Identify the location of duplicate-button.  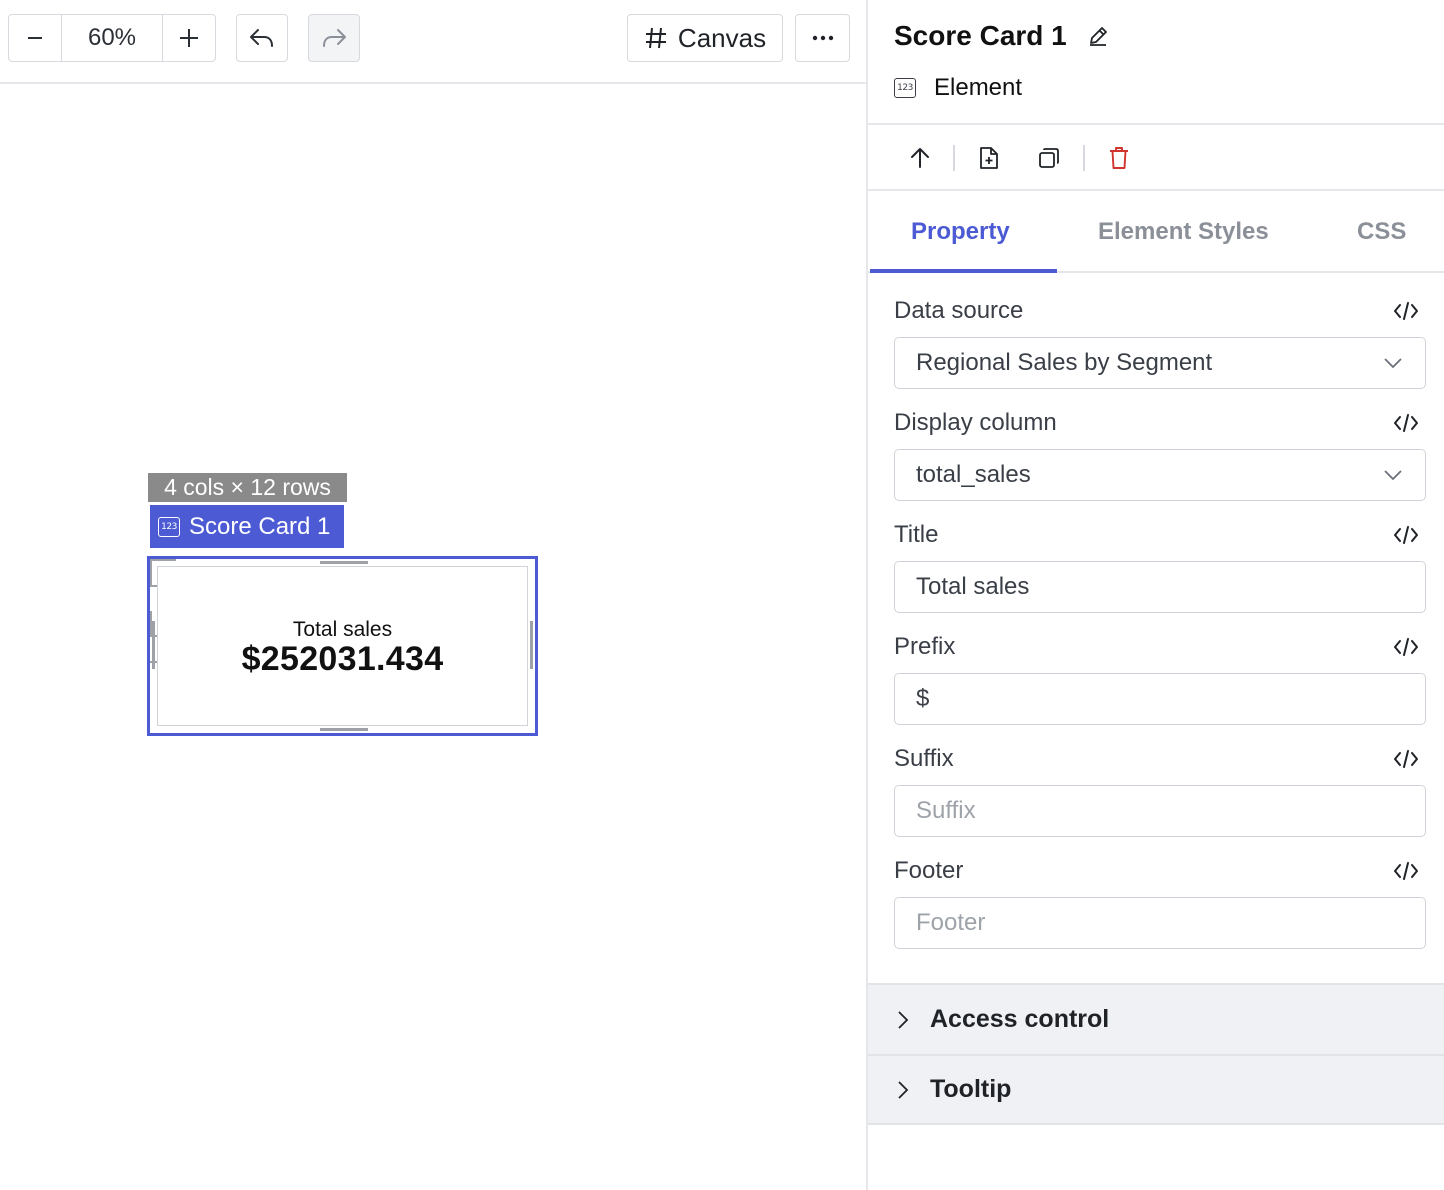
(1049, 158).